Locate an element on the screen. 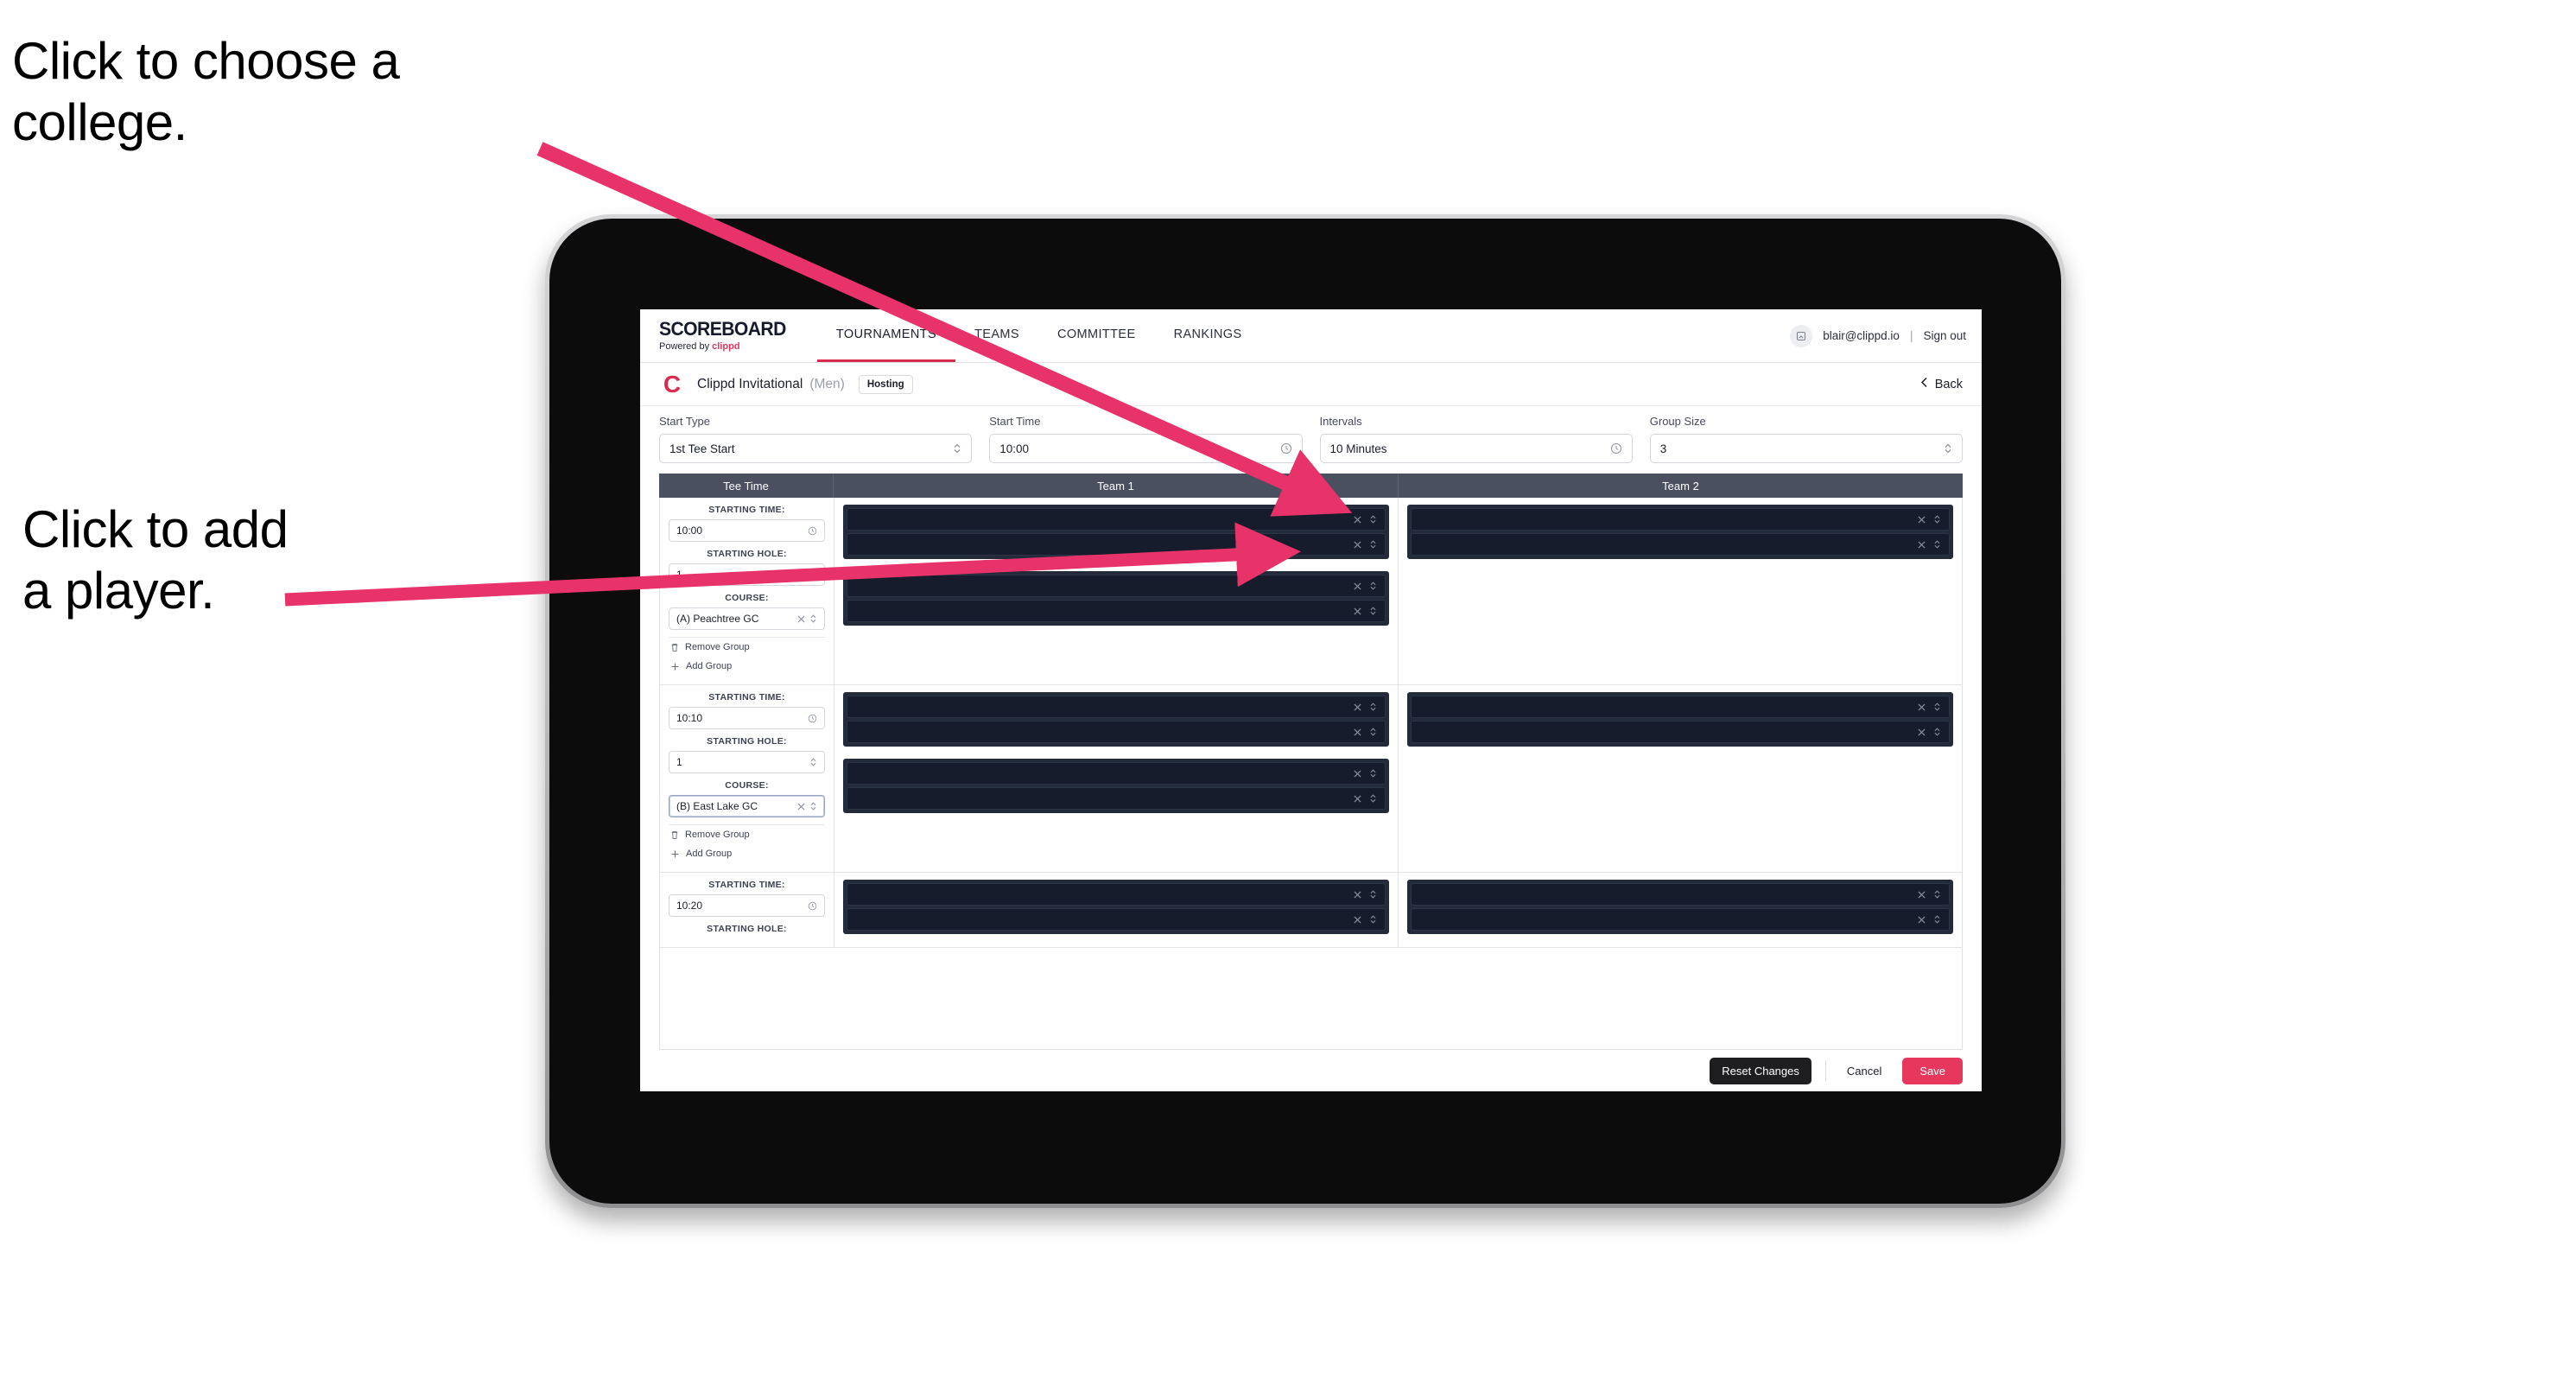  group-size-stepper: 3 is located at coordinates (1806, 448).